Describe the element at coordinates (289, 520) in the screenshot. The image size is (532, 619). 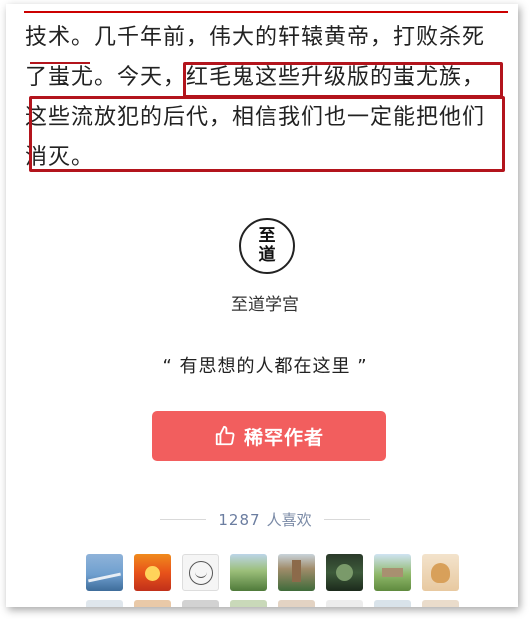
I see `likes-suffix: 人喜欢` at that location.